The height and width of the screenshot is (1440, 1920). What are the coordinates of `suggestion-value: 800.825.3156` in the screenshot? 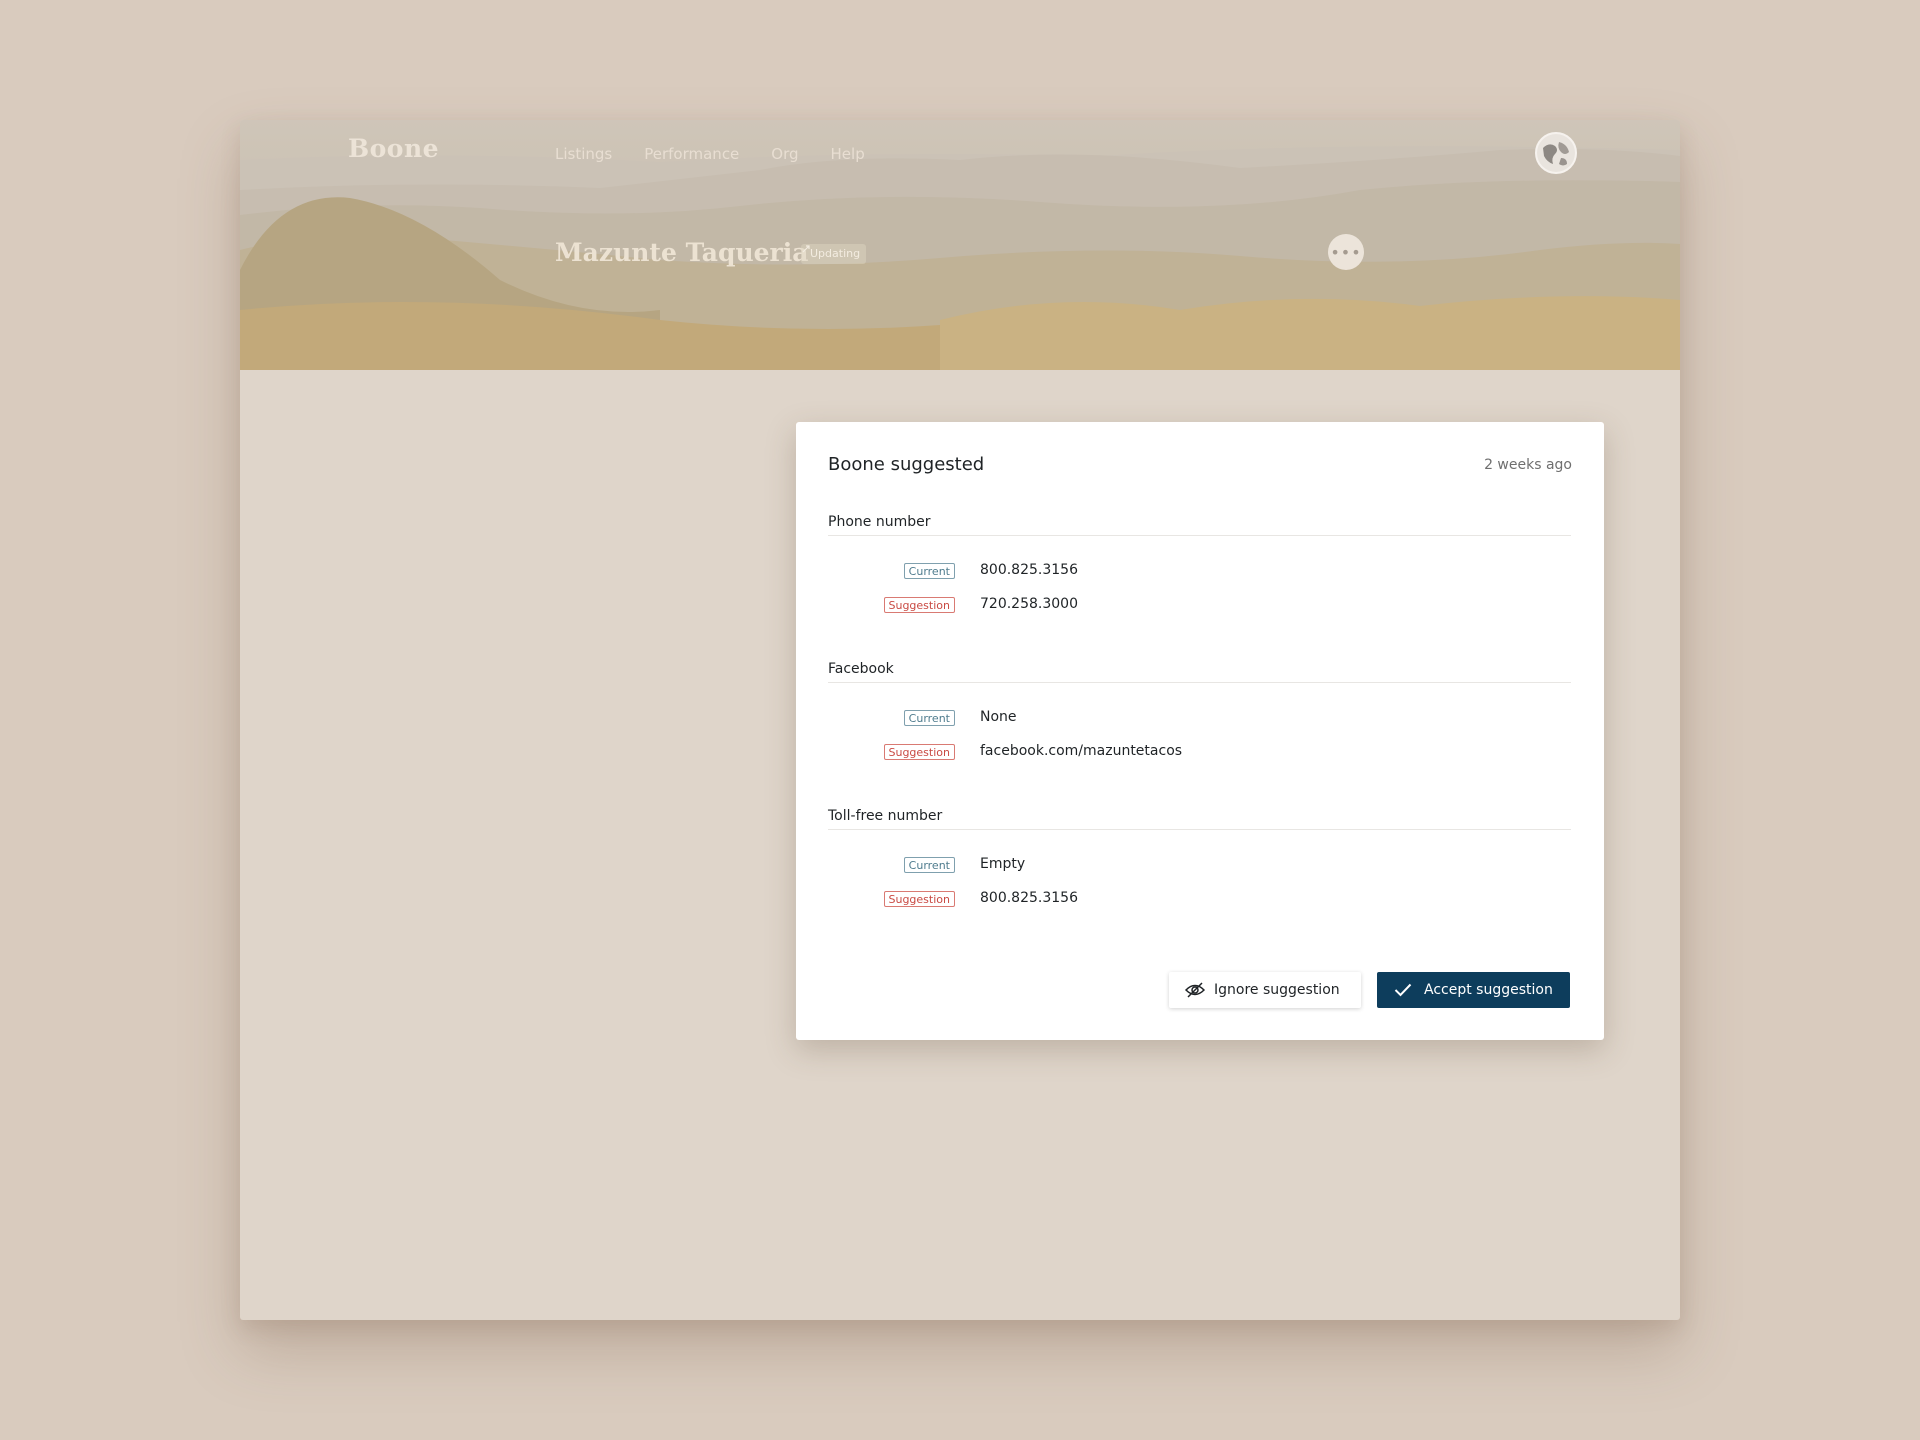 It's located at (1029, 898).